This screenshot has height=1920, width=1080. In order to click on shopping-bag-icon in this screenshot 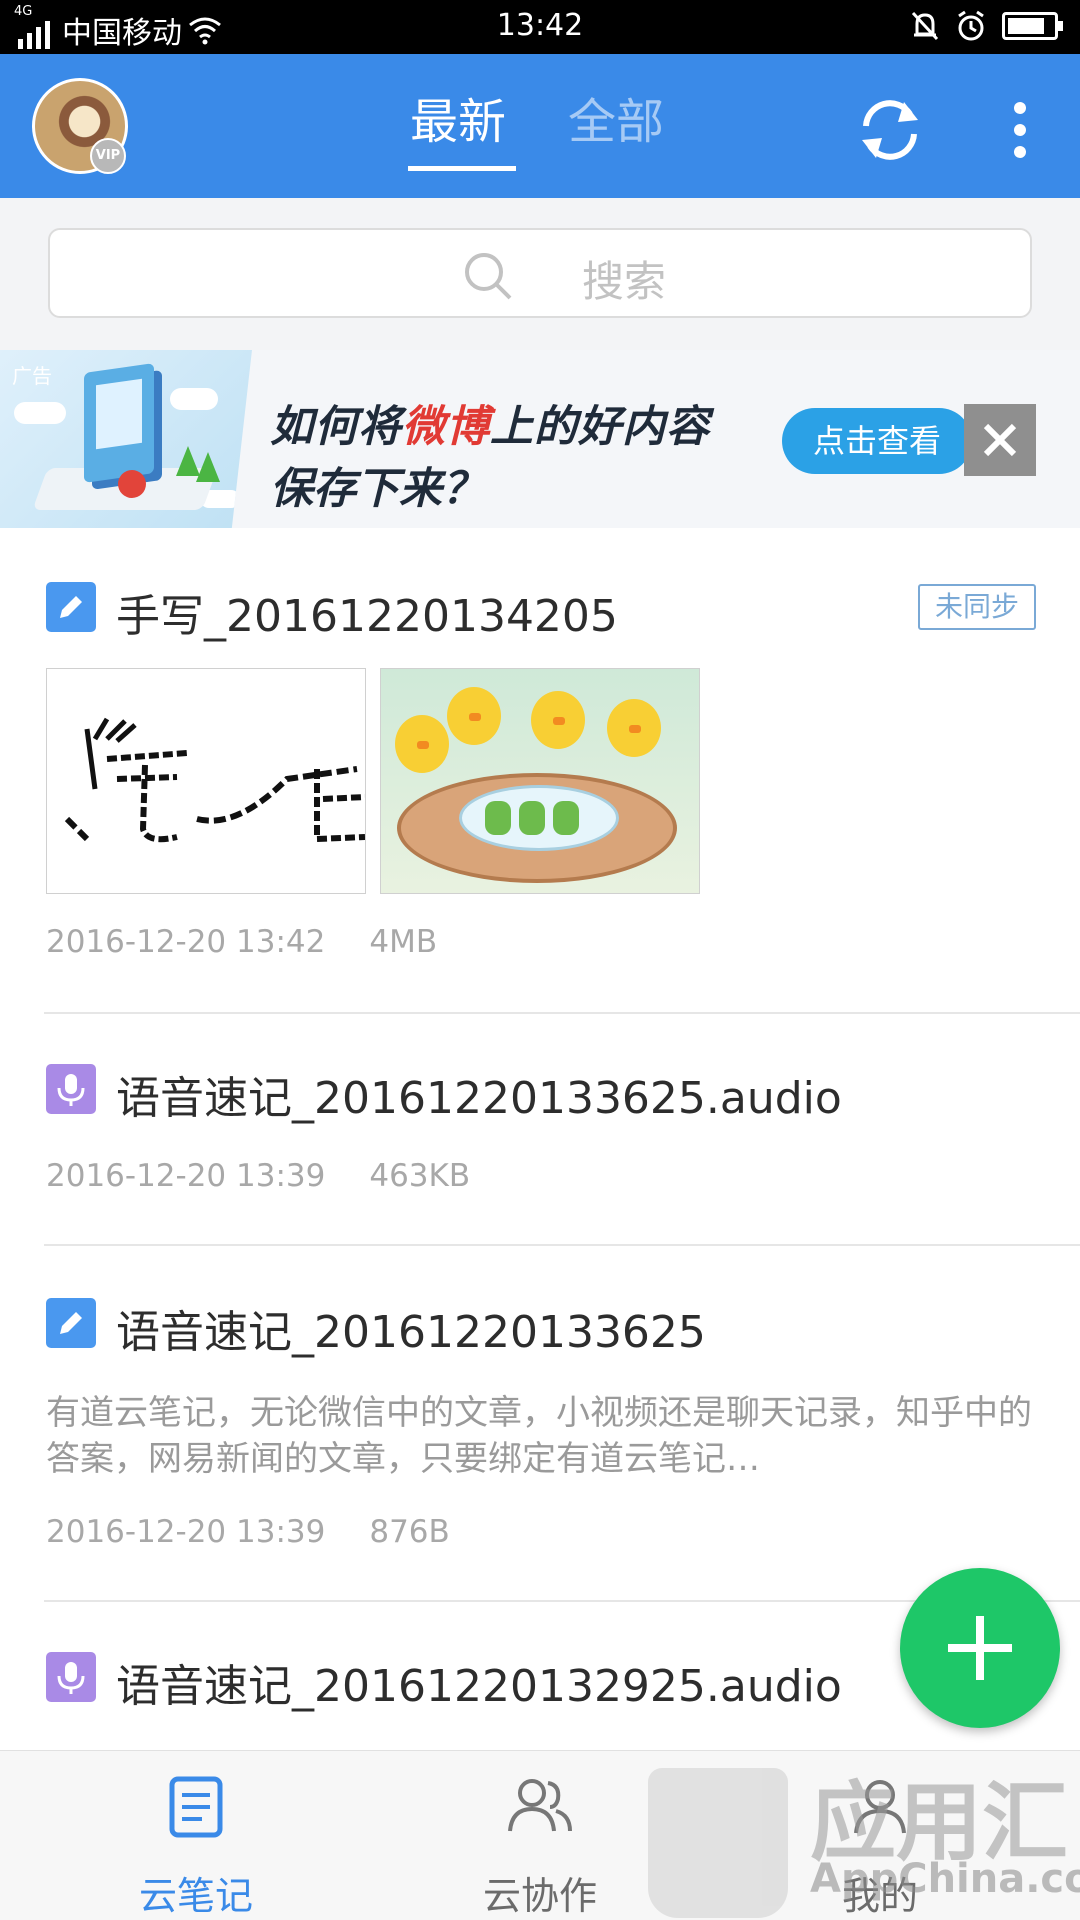, I will do `click(718, 1843)`.